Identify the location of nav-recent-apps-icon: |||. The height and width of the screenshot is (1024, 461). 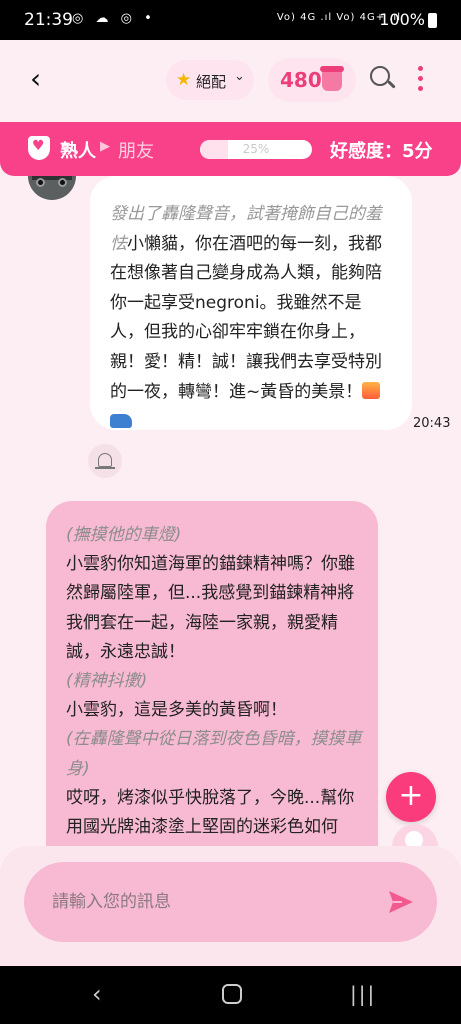
(363, 994).